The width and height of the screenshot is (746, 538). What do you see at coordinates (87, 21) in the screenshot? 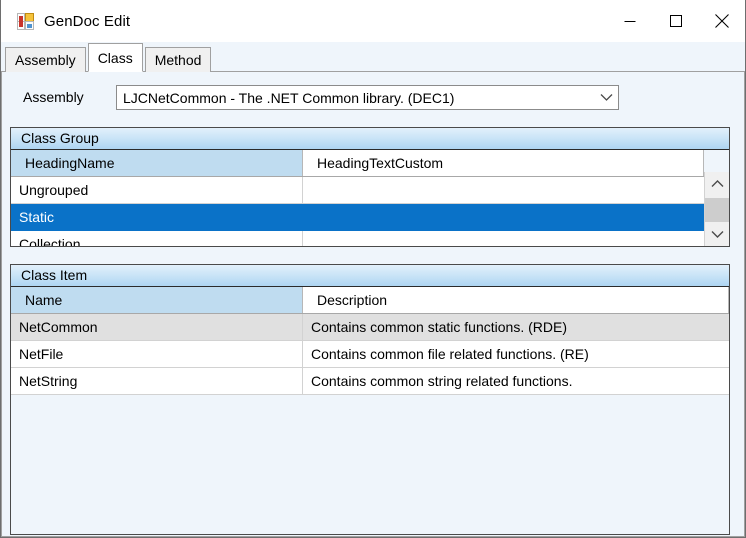
I see `window-title: GenDoc Edit` at bounding box center [87, 21].